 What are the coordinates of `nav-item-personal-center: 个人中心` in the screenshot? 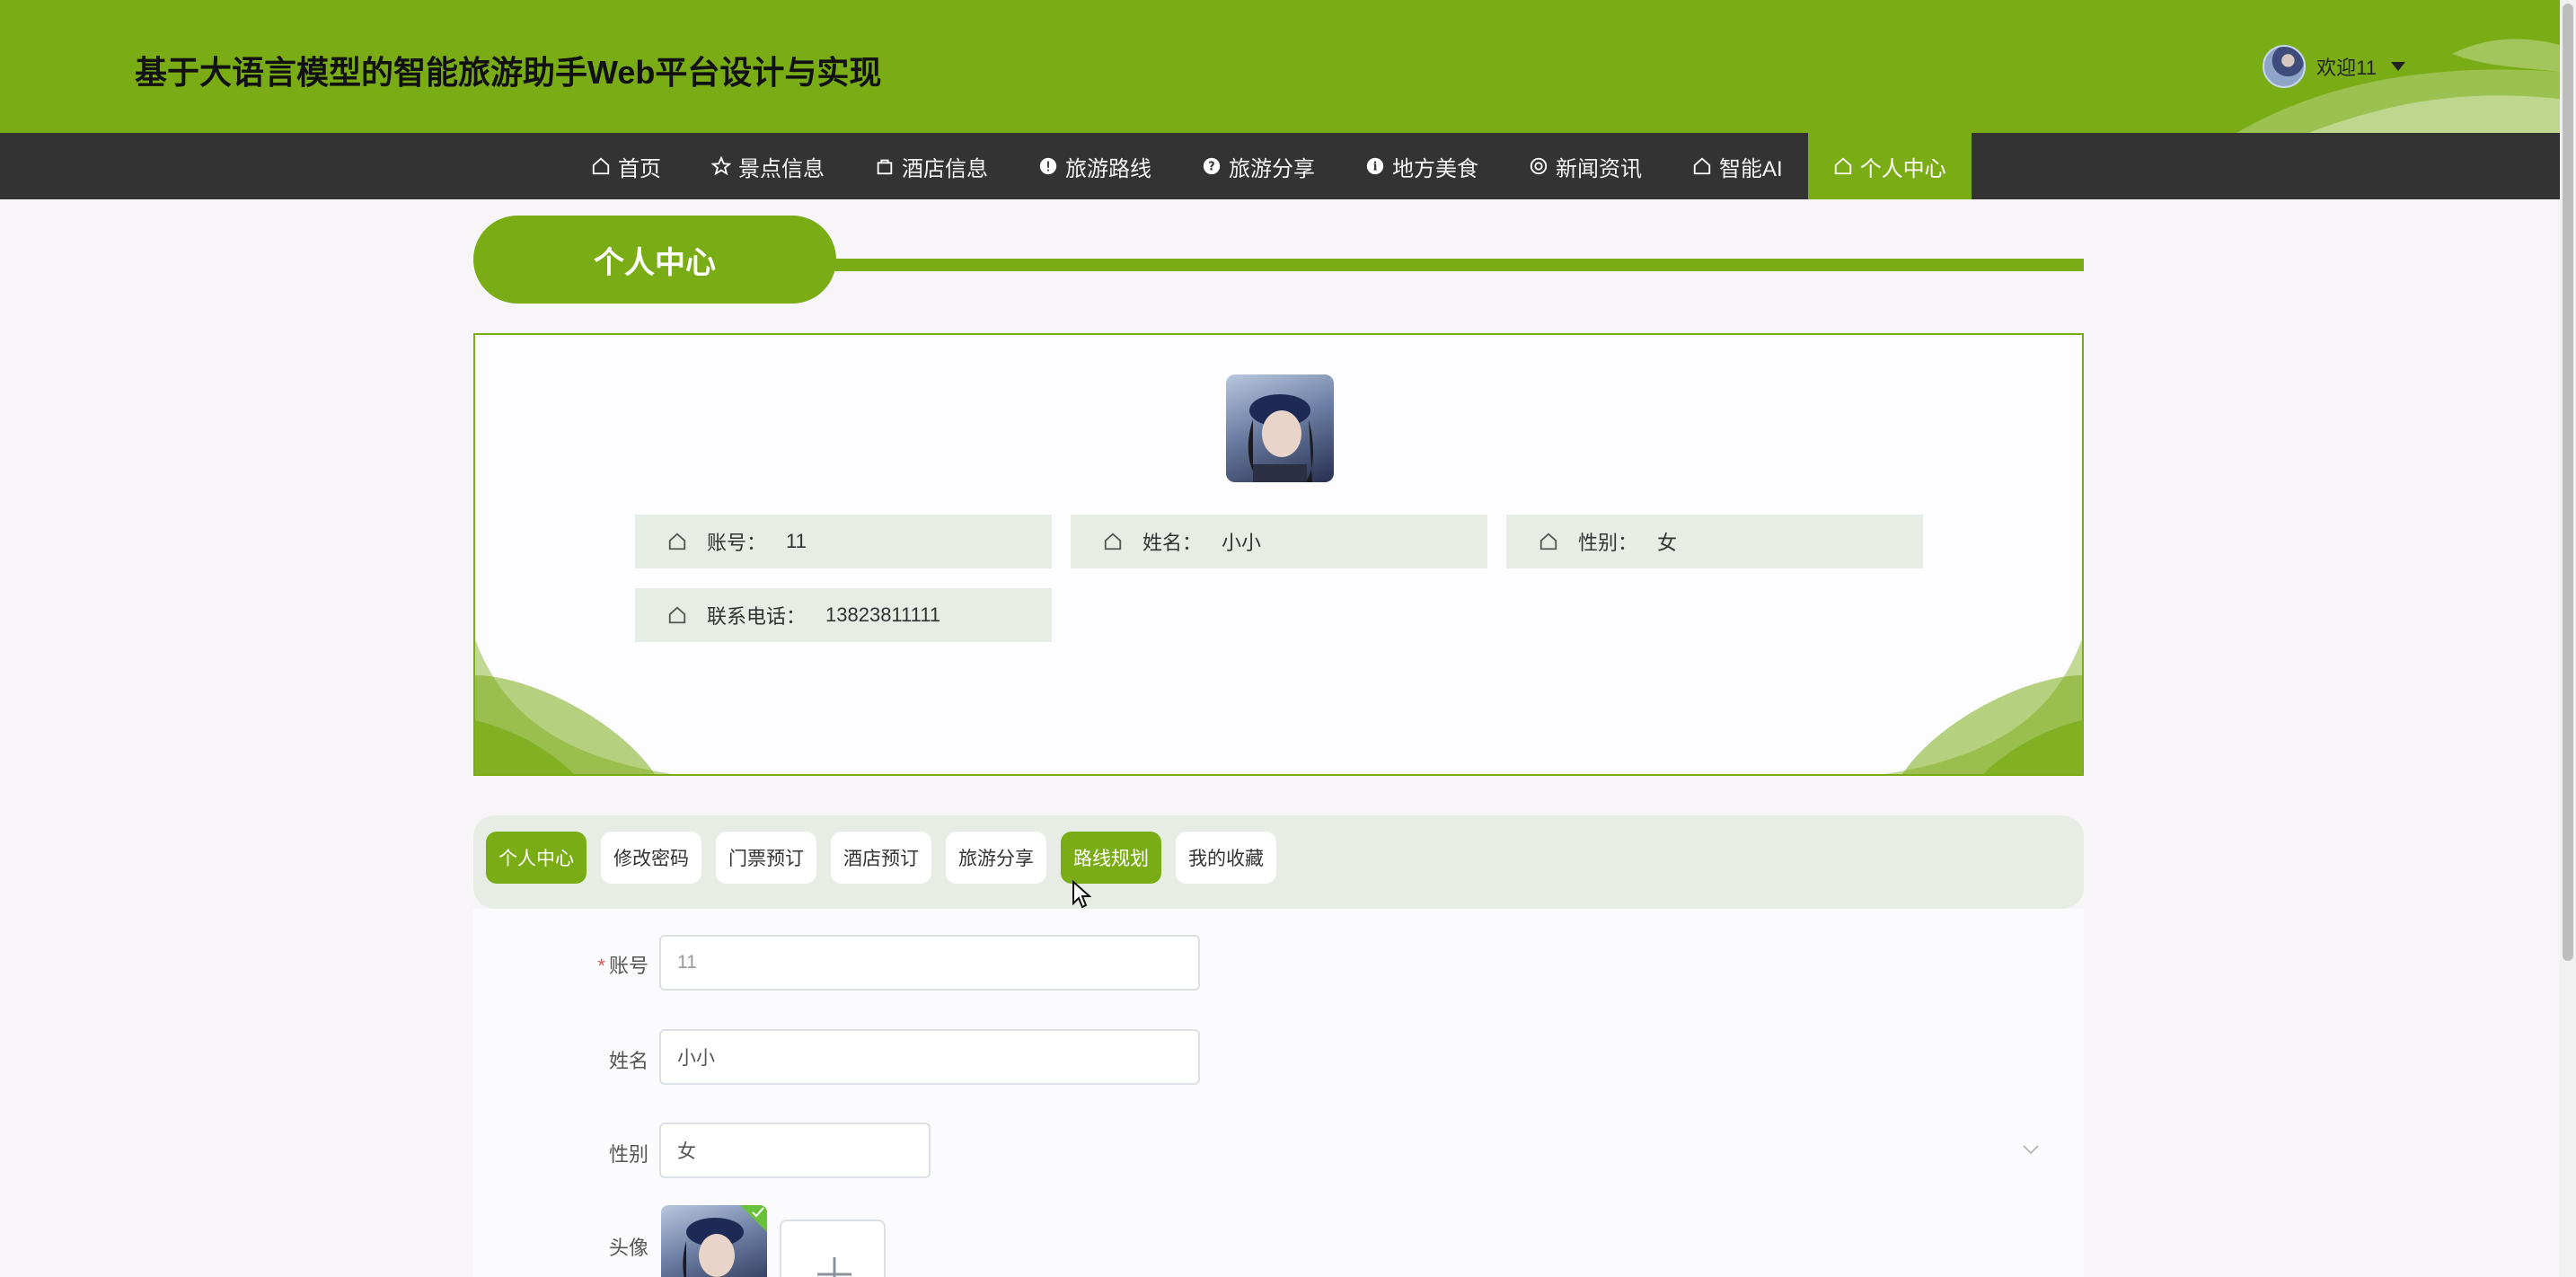 It's located at (1890, 166).